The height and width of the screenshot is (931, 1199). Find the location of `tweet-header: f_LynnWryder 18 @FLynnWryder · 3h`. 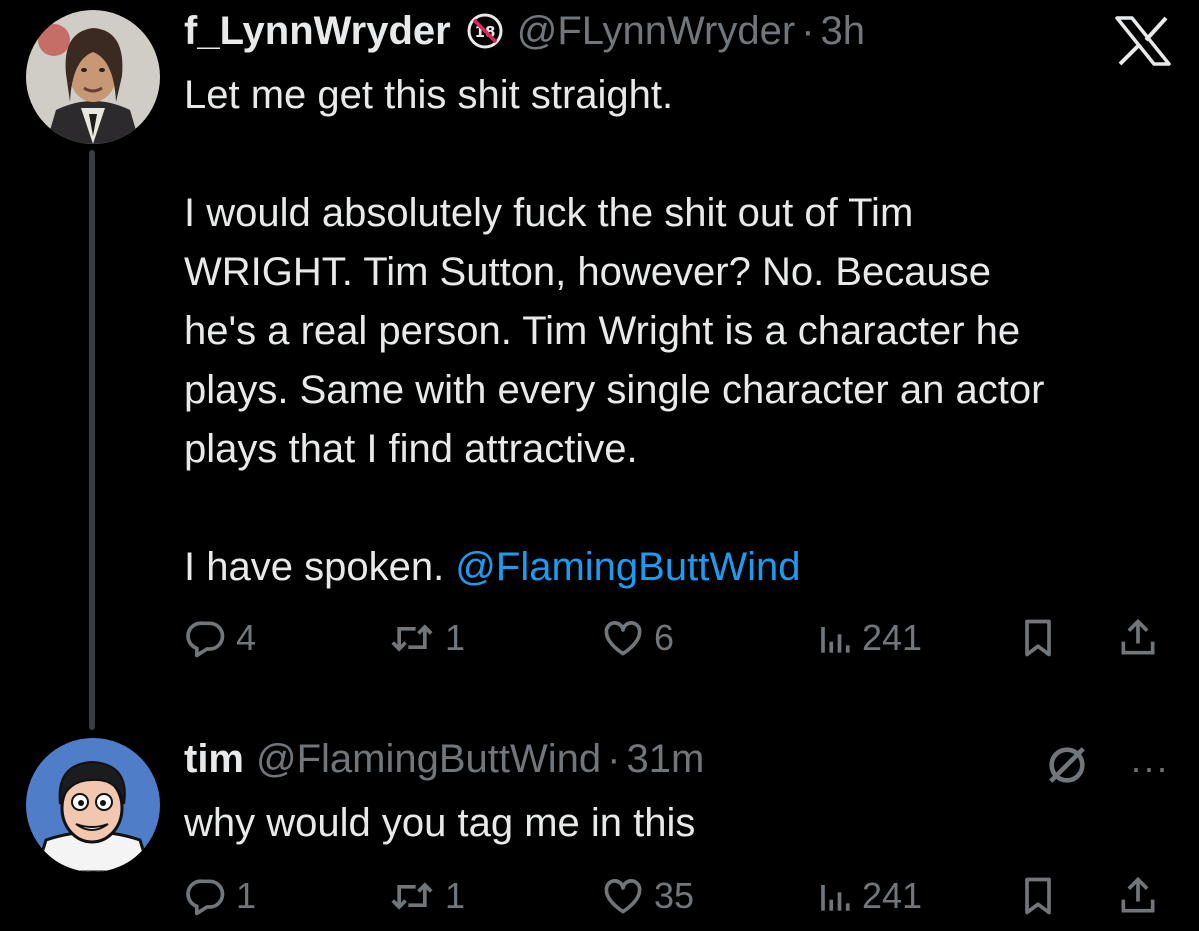

tweet-header: f_LynnWryder 18 @FLynnWryder · 3h is located at coordinates (524, 31).